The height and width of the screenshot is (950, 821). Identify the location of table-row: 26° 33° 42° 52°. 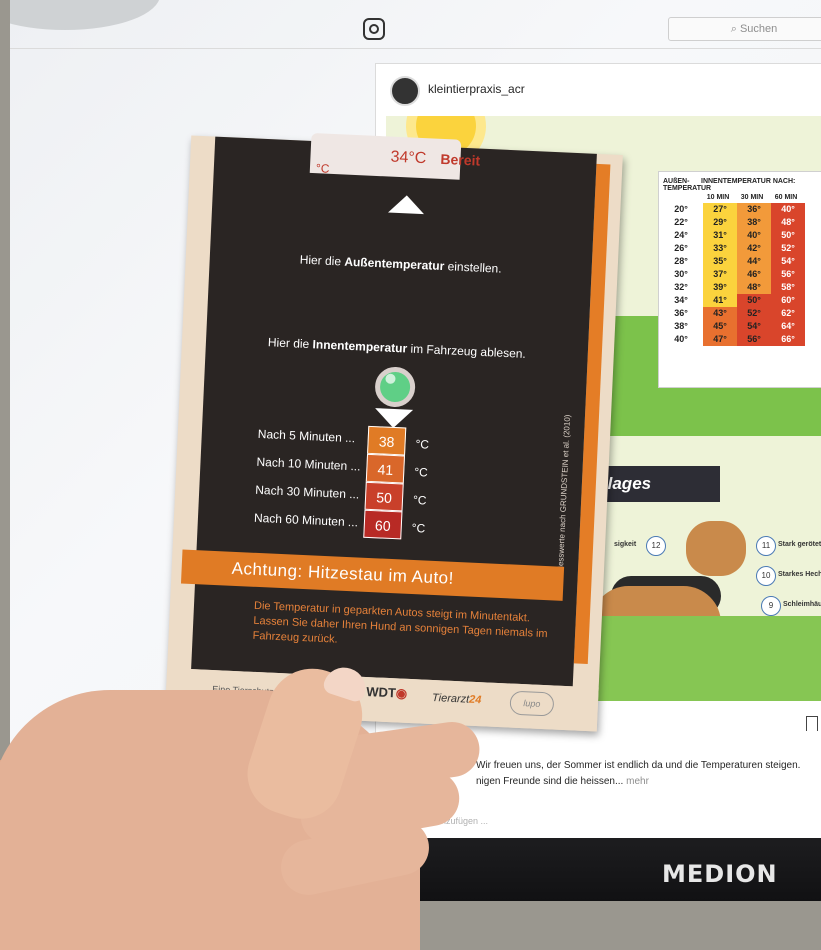
(740, 248).